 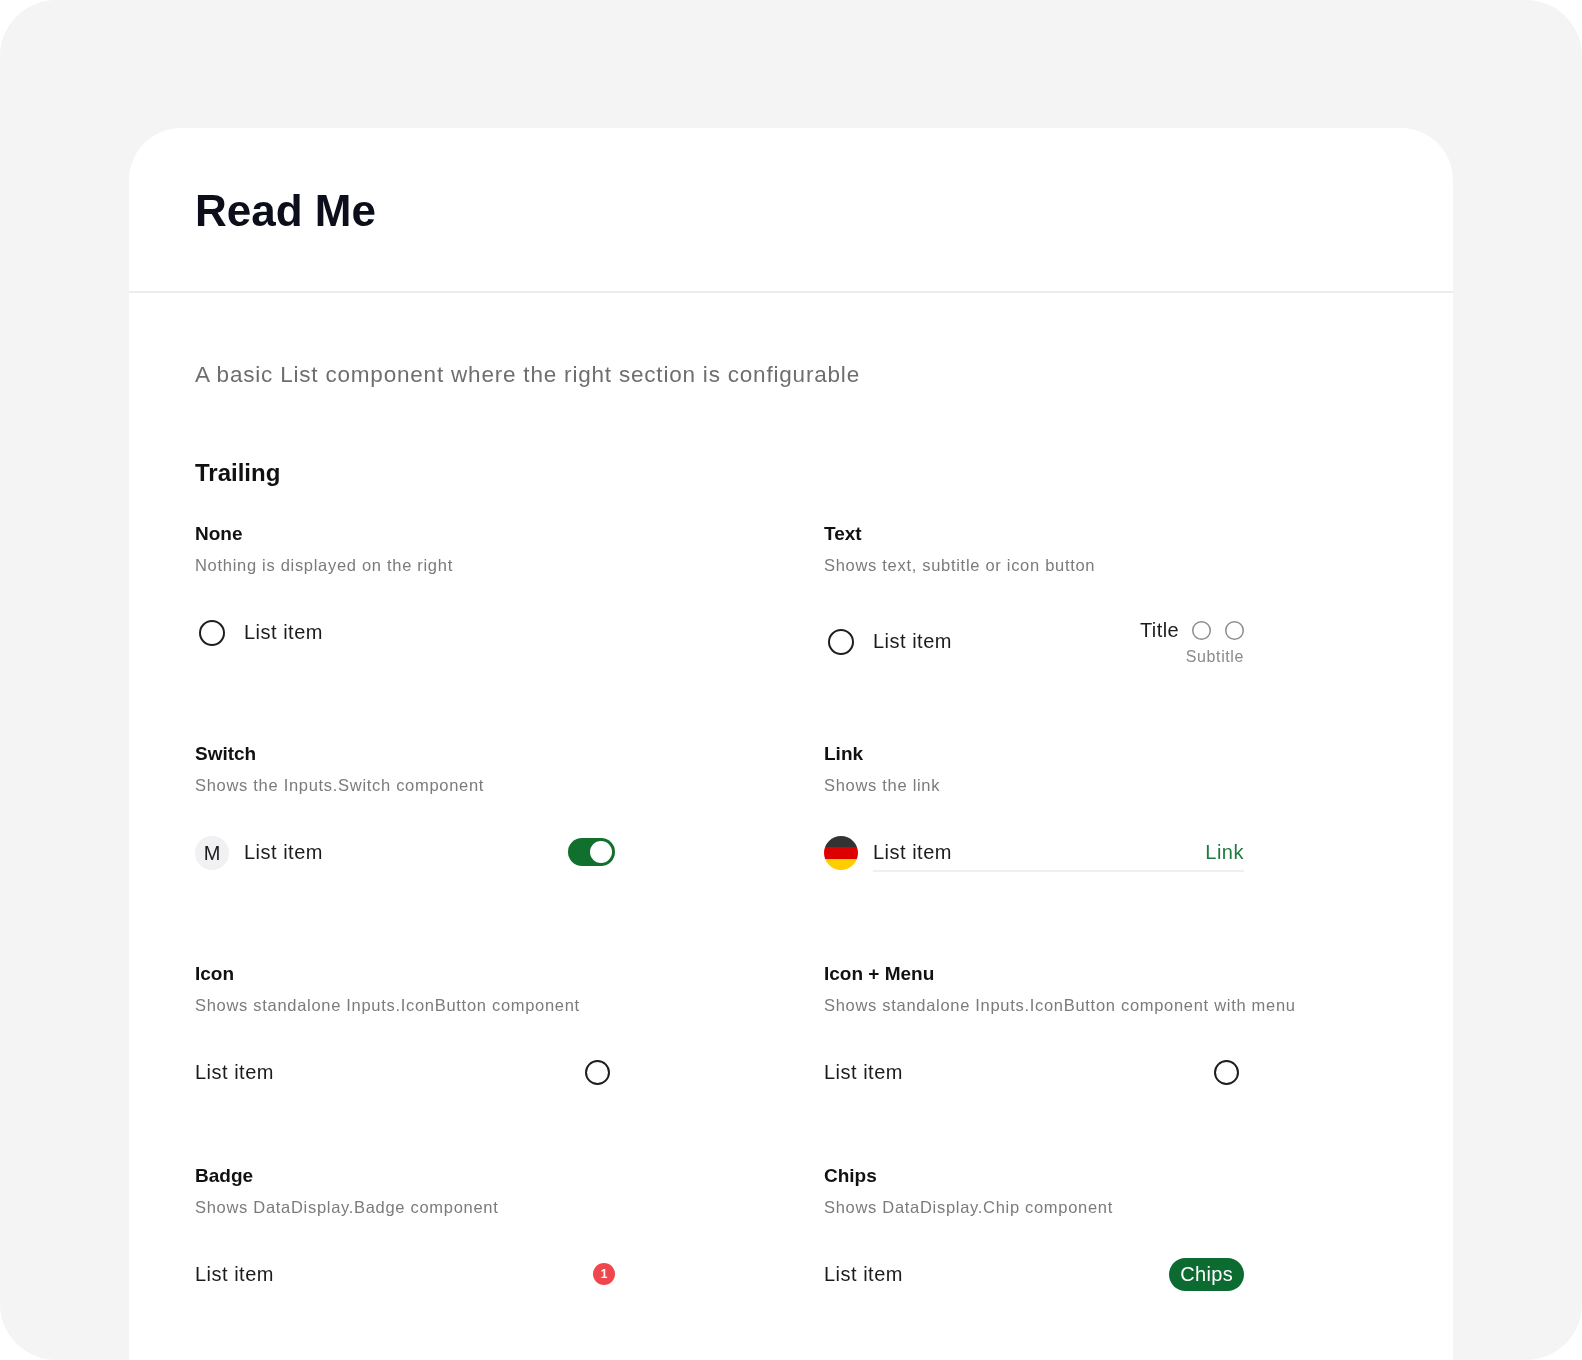 What do you see at coordinates (850, 1176) in the screenshot?
I see `example-title: Chips` at bounding box center [850, 1176].